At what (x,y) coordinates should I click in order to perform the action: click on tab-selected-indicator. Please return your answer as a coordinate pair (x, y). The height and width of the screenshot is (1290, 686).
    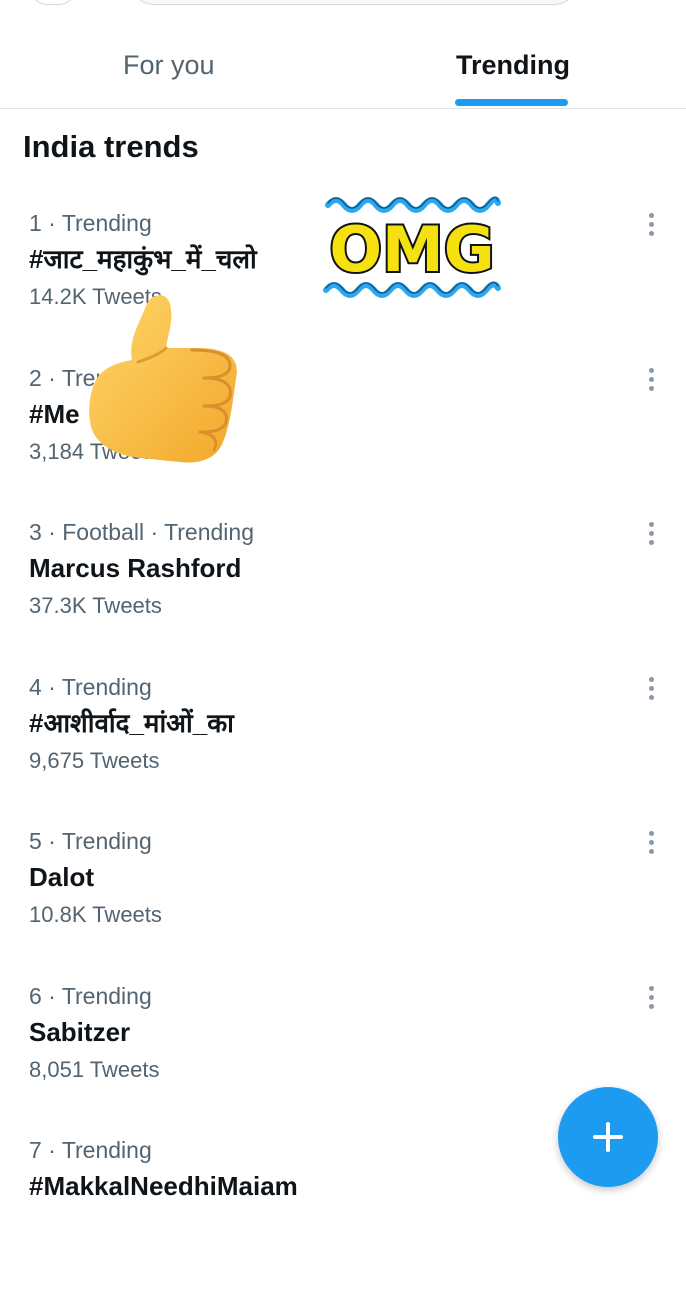
    Looking at the image, I should click on (511, 102).